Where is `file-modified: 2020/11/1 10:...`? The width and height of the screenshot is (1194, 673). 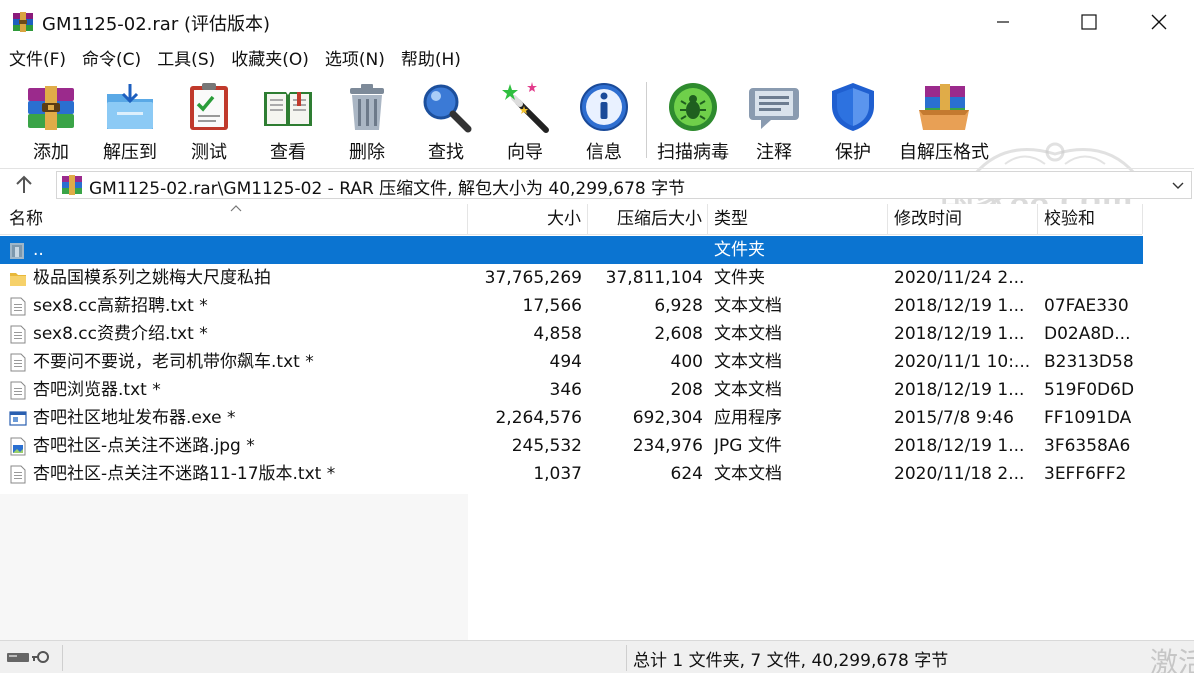
file-modified: 2020/11/1 10:... is located at coordinates (962, 362).